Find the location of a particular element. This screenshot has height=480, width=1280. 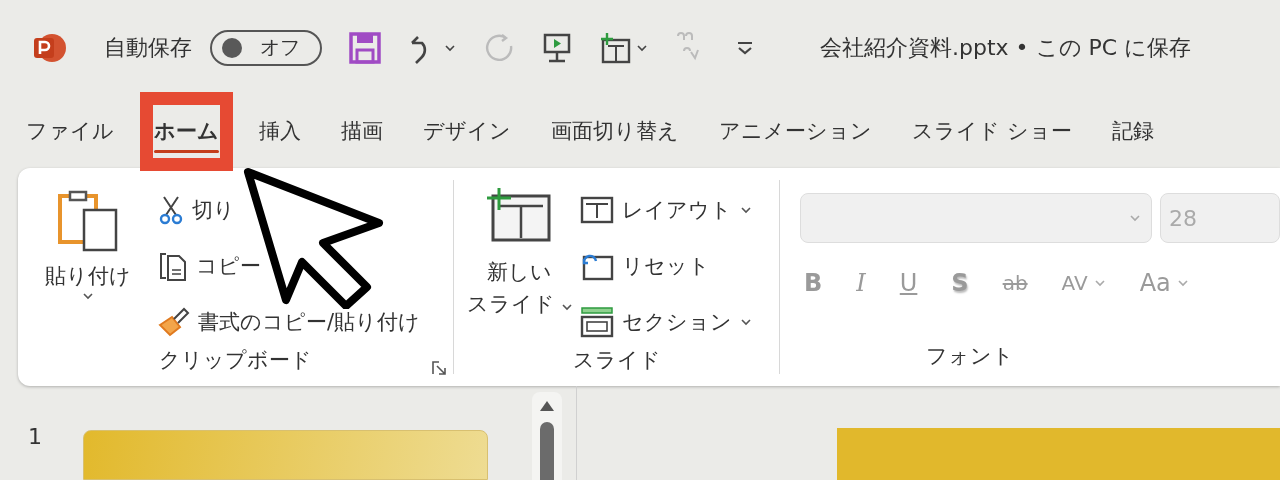

scrollbar is located at coordinates (547, 436).